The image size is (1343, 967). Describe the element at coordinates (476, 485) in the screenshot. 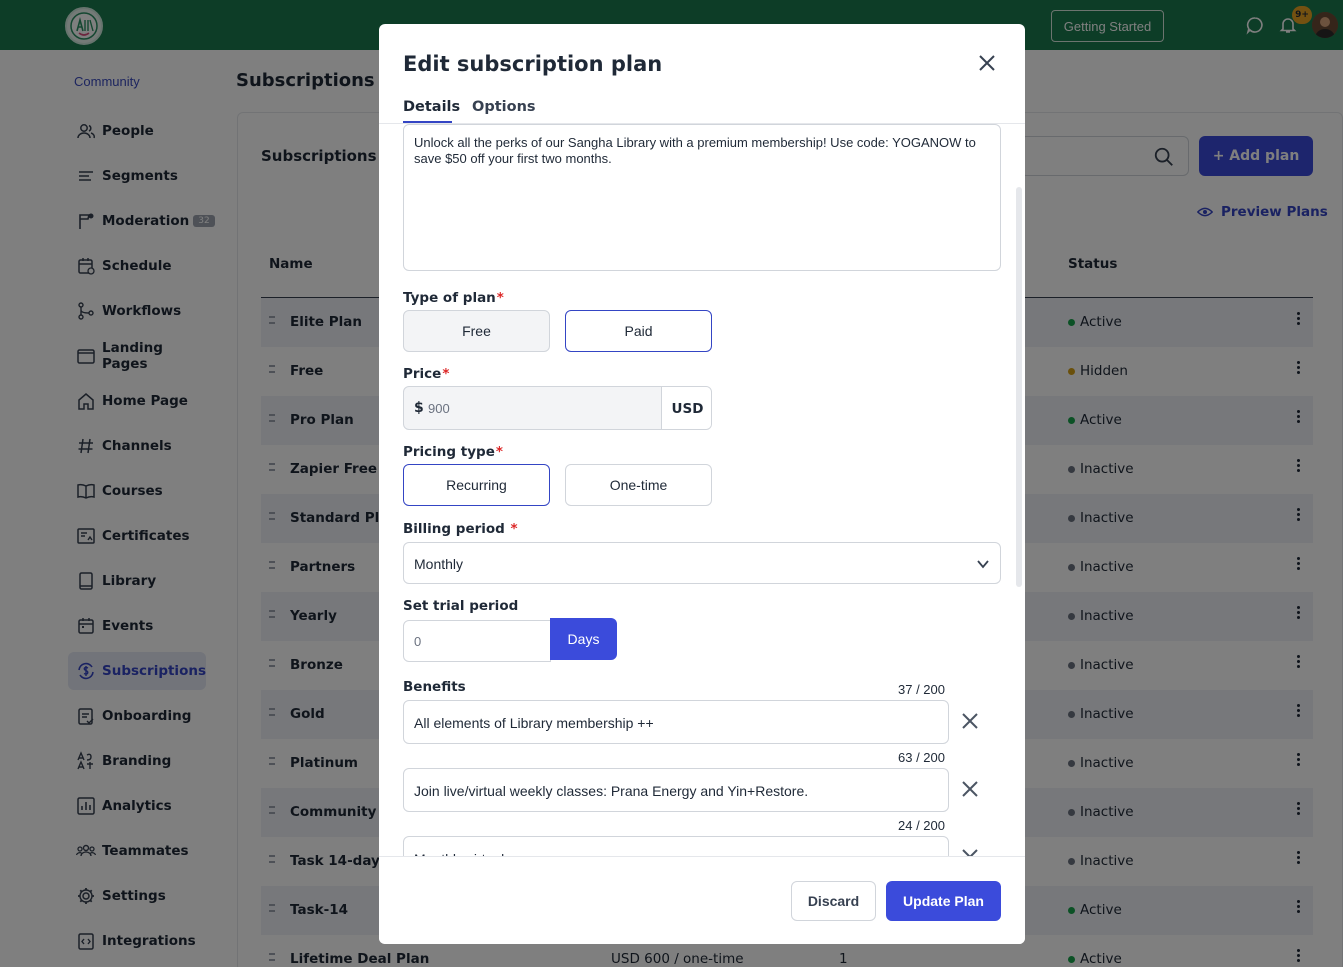

I see `pricing-recurring-option: Recurring` at that location.